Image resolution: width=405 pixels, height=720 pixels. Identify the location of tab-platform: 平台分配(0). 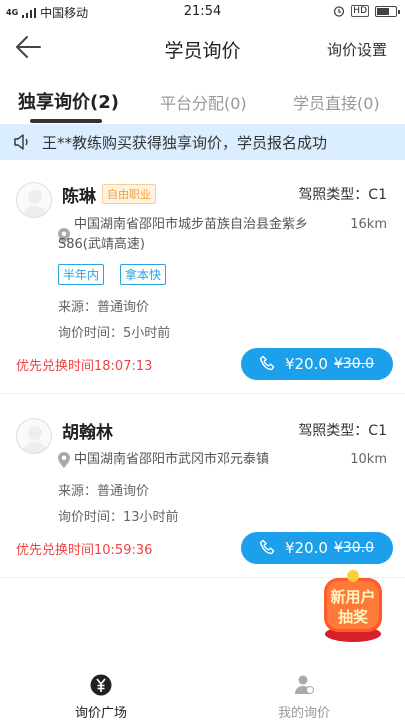
(203, 102).